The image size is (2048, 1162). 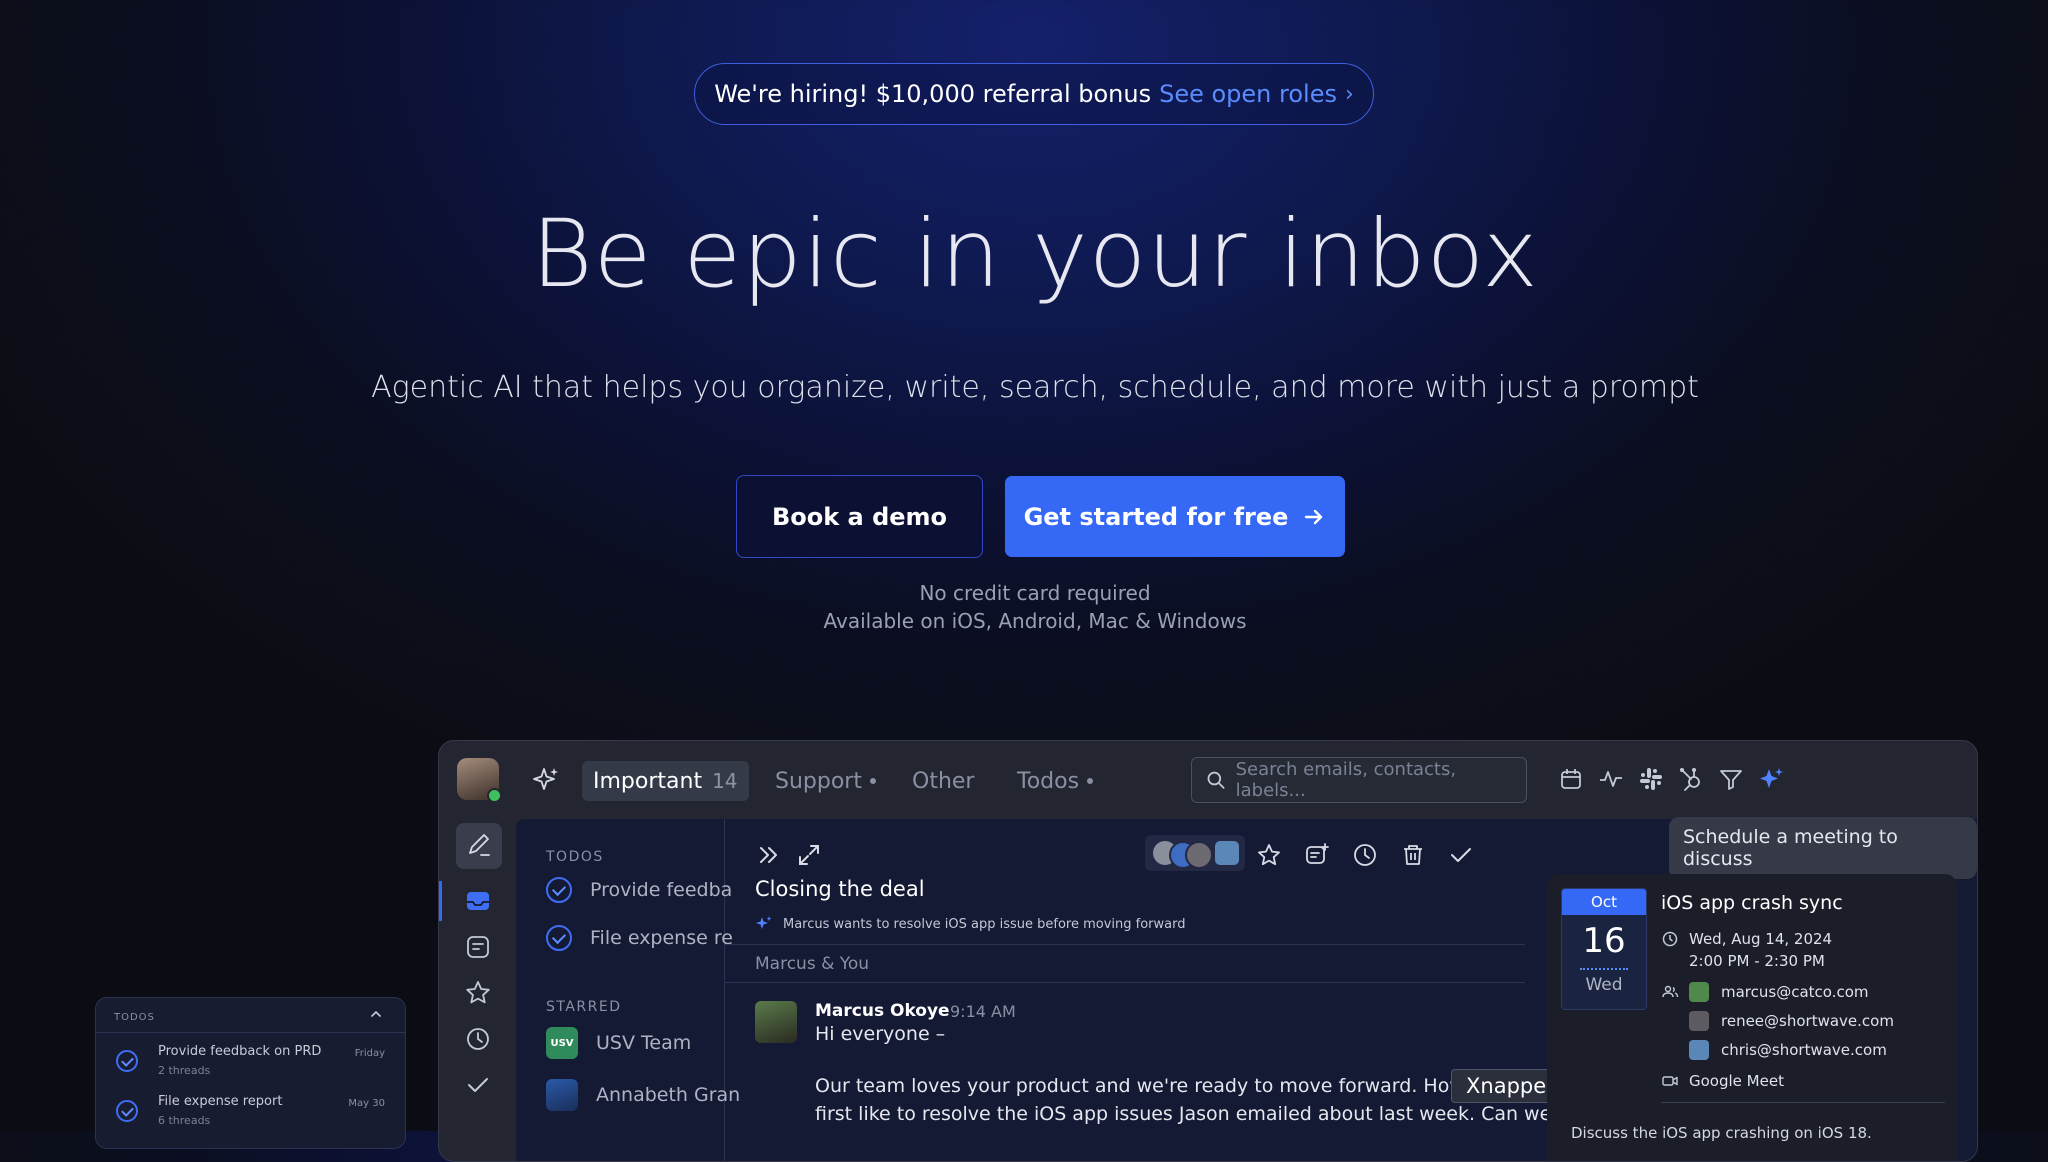 What do you see at coordinates (1248, 94) in the screenshot?
I see `open-roles-link: See open roles` at bounding box center [1248, 94].